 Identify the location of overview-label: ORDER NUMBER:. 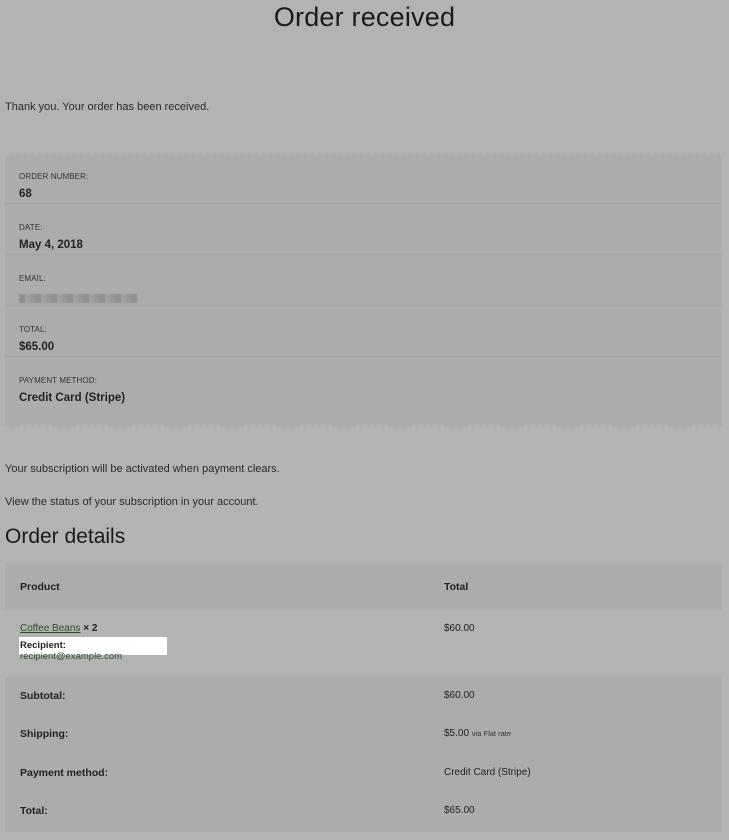
(54, 176).